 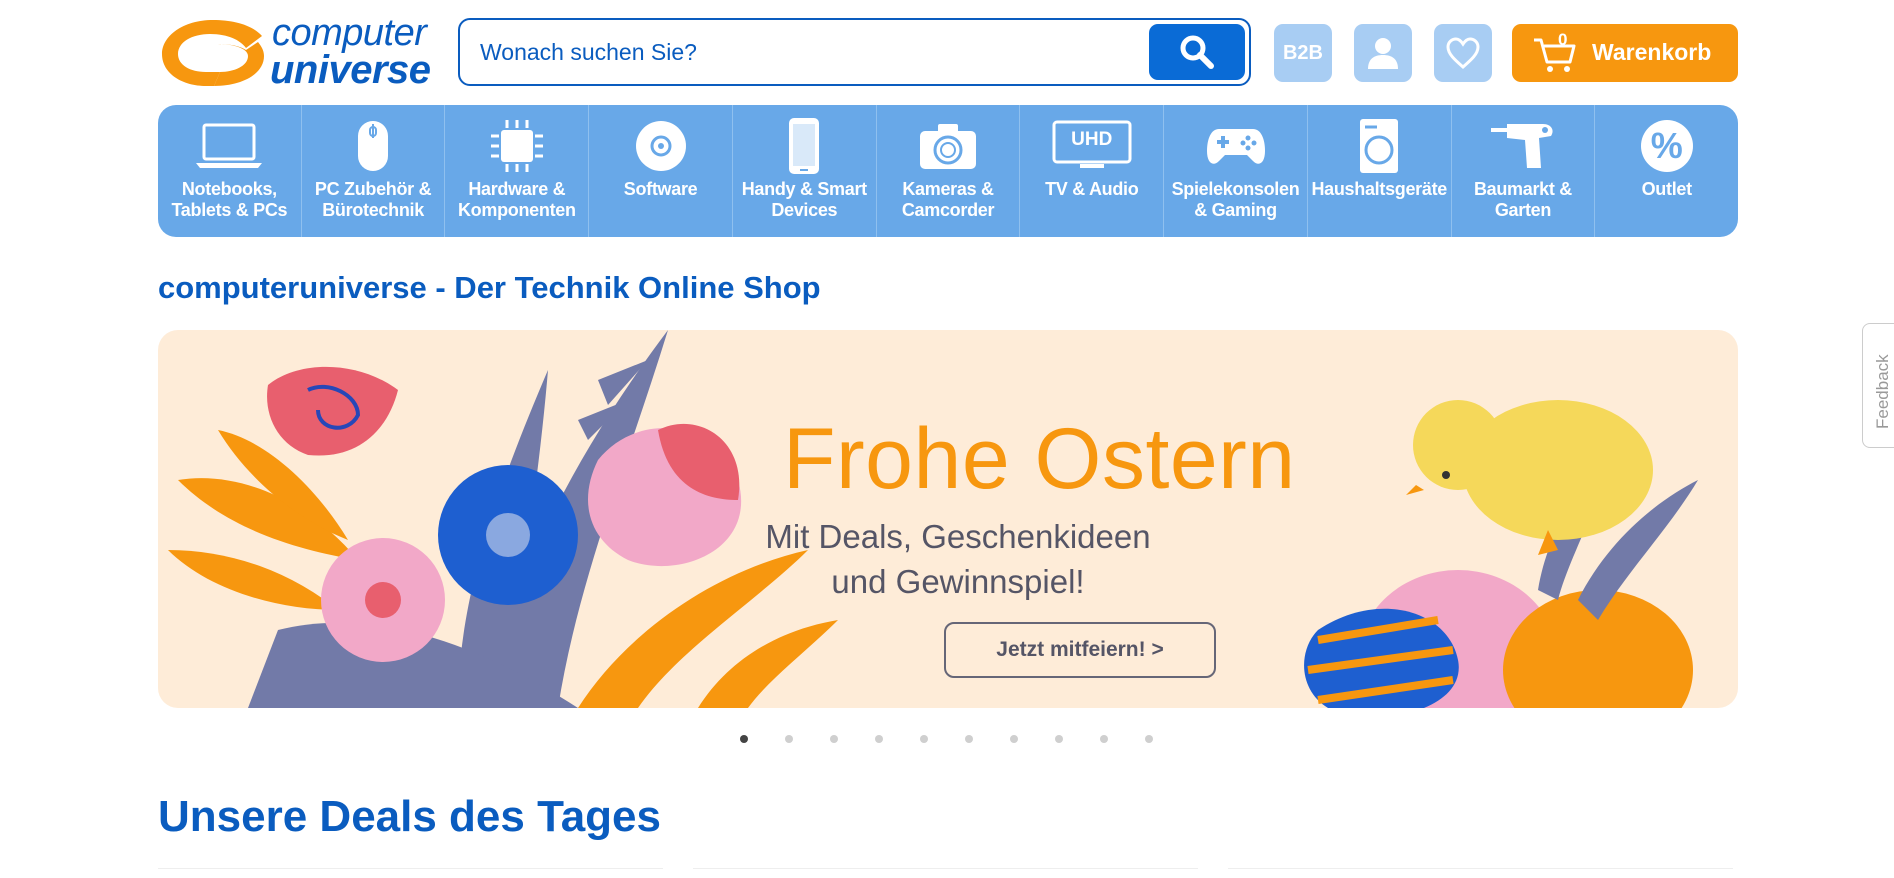 I want to click on wishlist-button, so click(x=1463, y=53).